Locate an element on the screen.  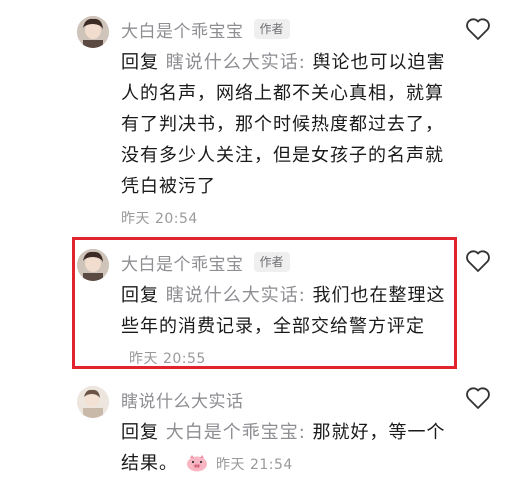
timestamp: 昨天 20:55 is located at coordinates (167, 359).